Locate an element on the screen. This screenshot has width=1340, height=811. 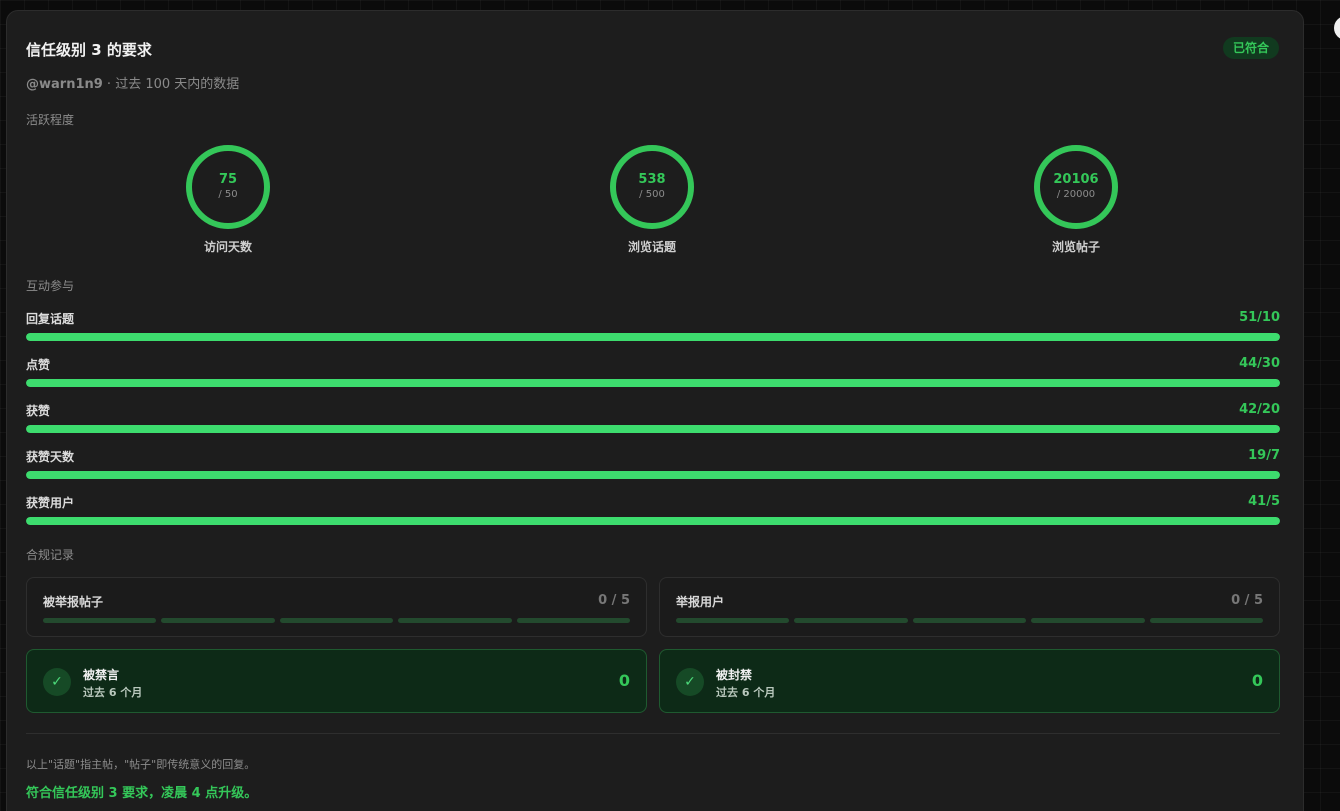
bar-liked-days: 获赞天数 19/7 is located at coordinates (653, 463).